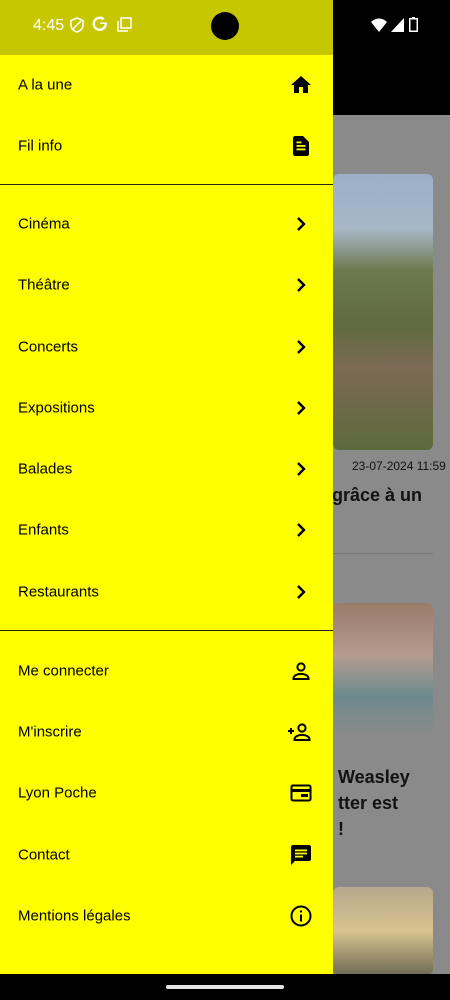 The height and width of the screenshot is (1000, 450). Describe the element at coordinates (166, 347) in the screenshot. I see `menu-item-concerts: Concerts` at that location.